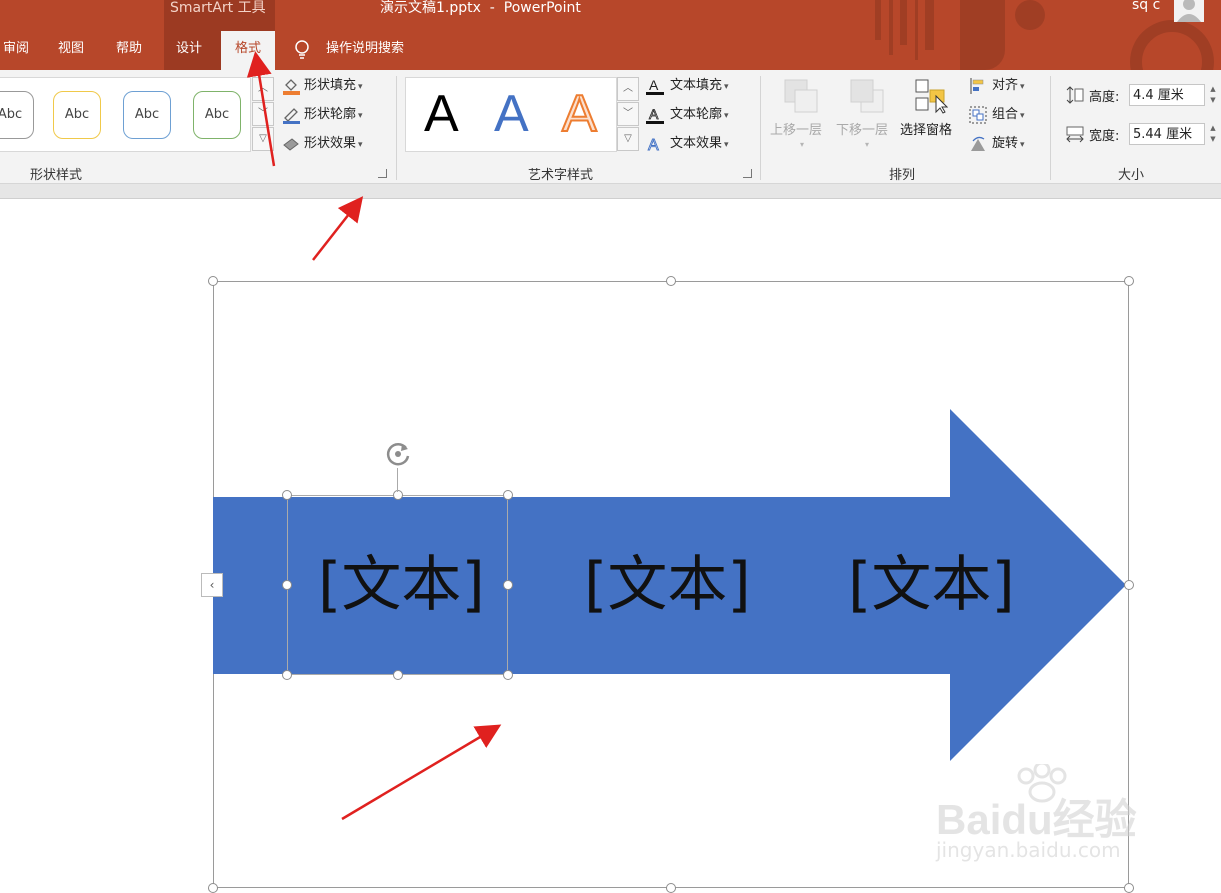 The image size is (1221, 893). What do you see at coordinates (1051, 816) in the screenshot?
I see `baidu-watermark: Baidu经验 jingyan.baidu.com` at bounding box center [1051, 816].